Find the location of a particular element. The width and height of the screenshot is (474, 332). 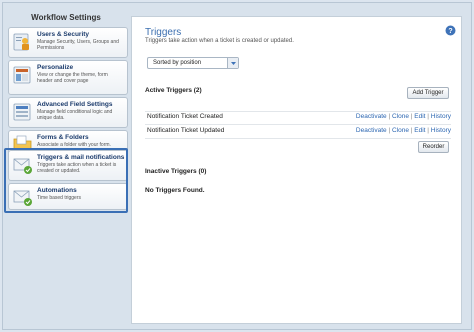

users-icon is located at coordinates (23, 42).